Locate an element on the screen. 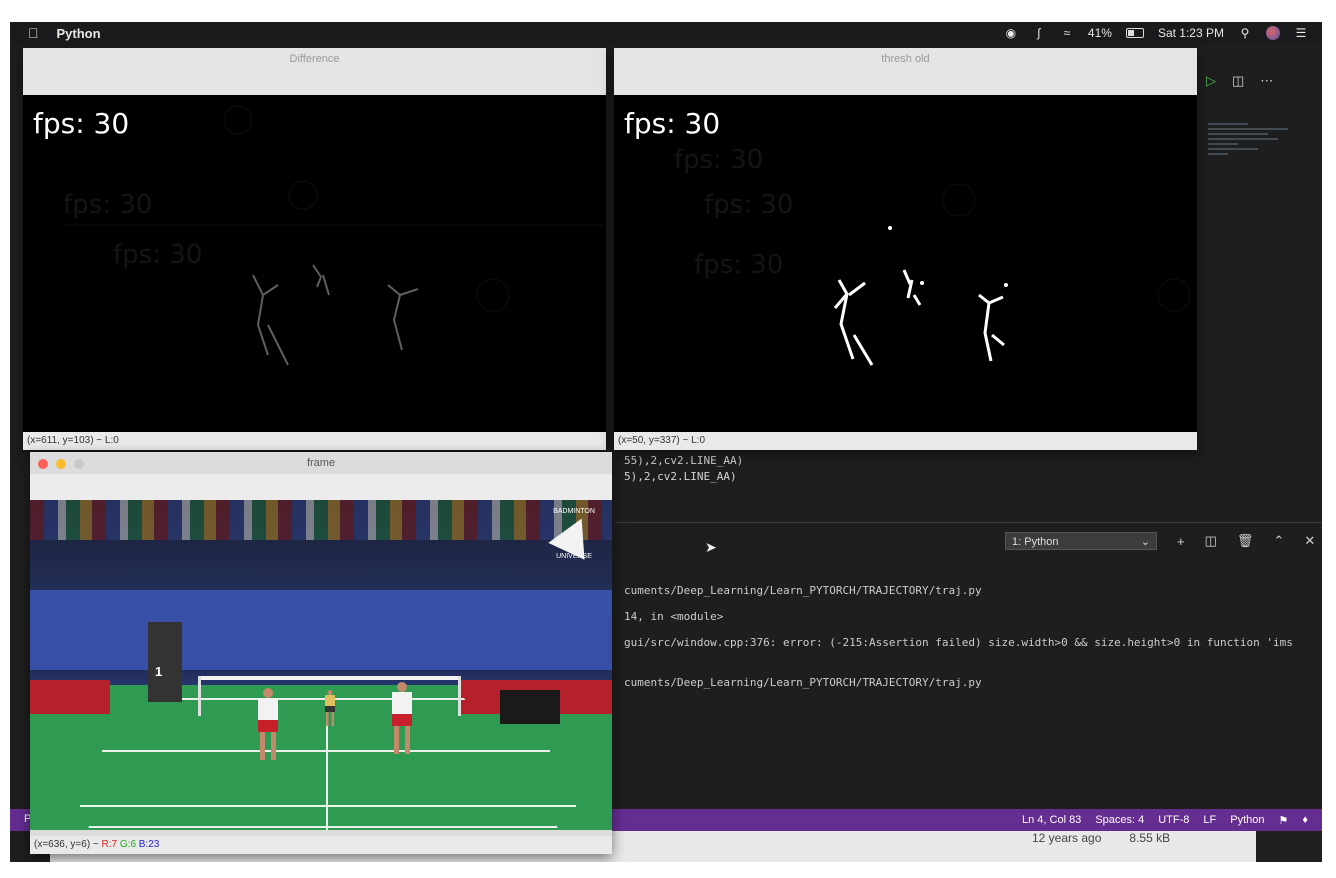 This screenshot has width=1336, height=878. notification-center-icon: ☰ is located at coordinates (1301, 33).